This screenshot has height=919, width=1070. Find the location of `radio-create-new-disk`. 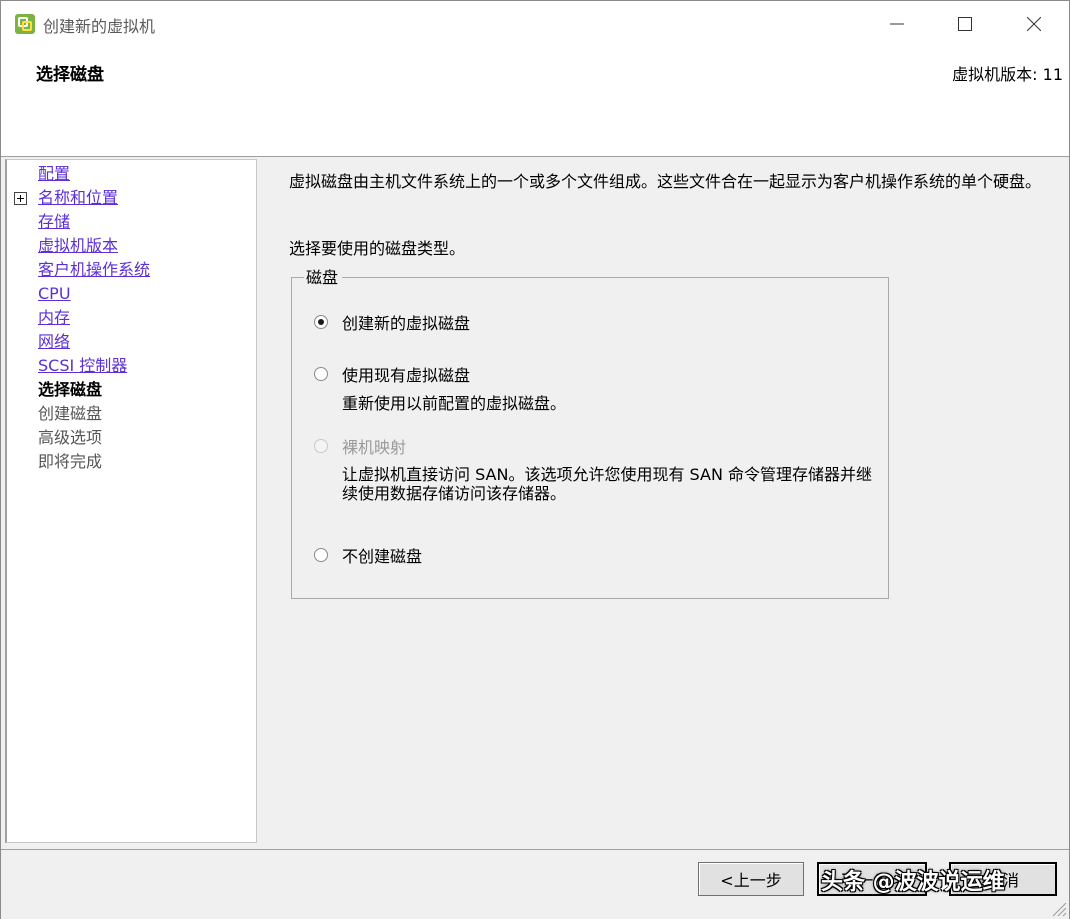

radio-create-new-disk is located at coordinates (321, 322).